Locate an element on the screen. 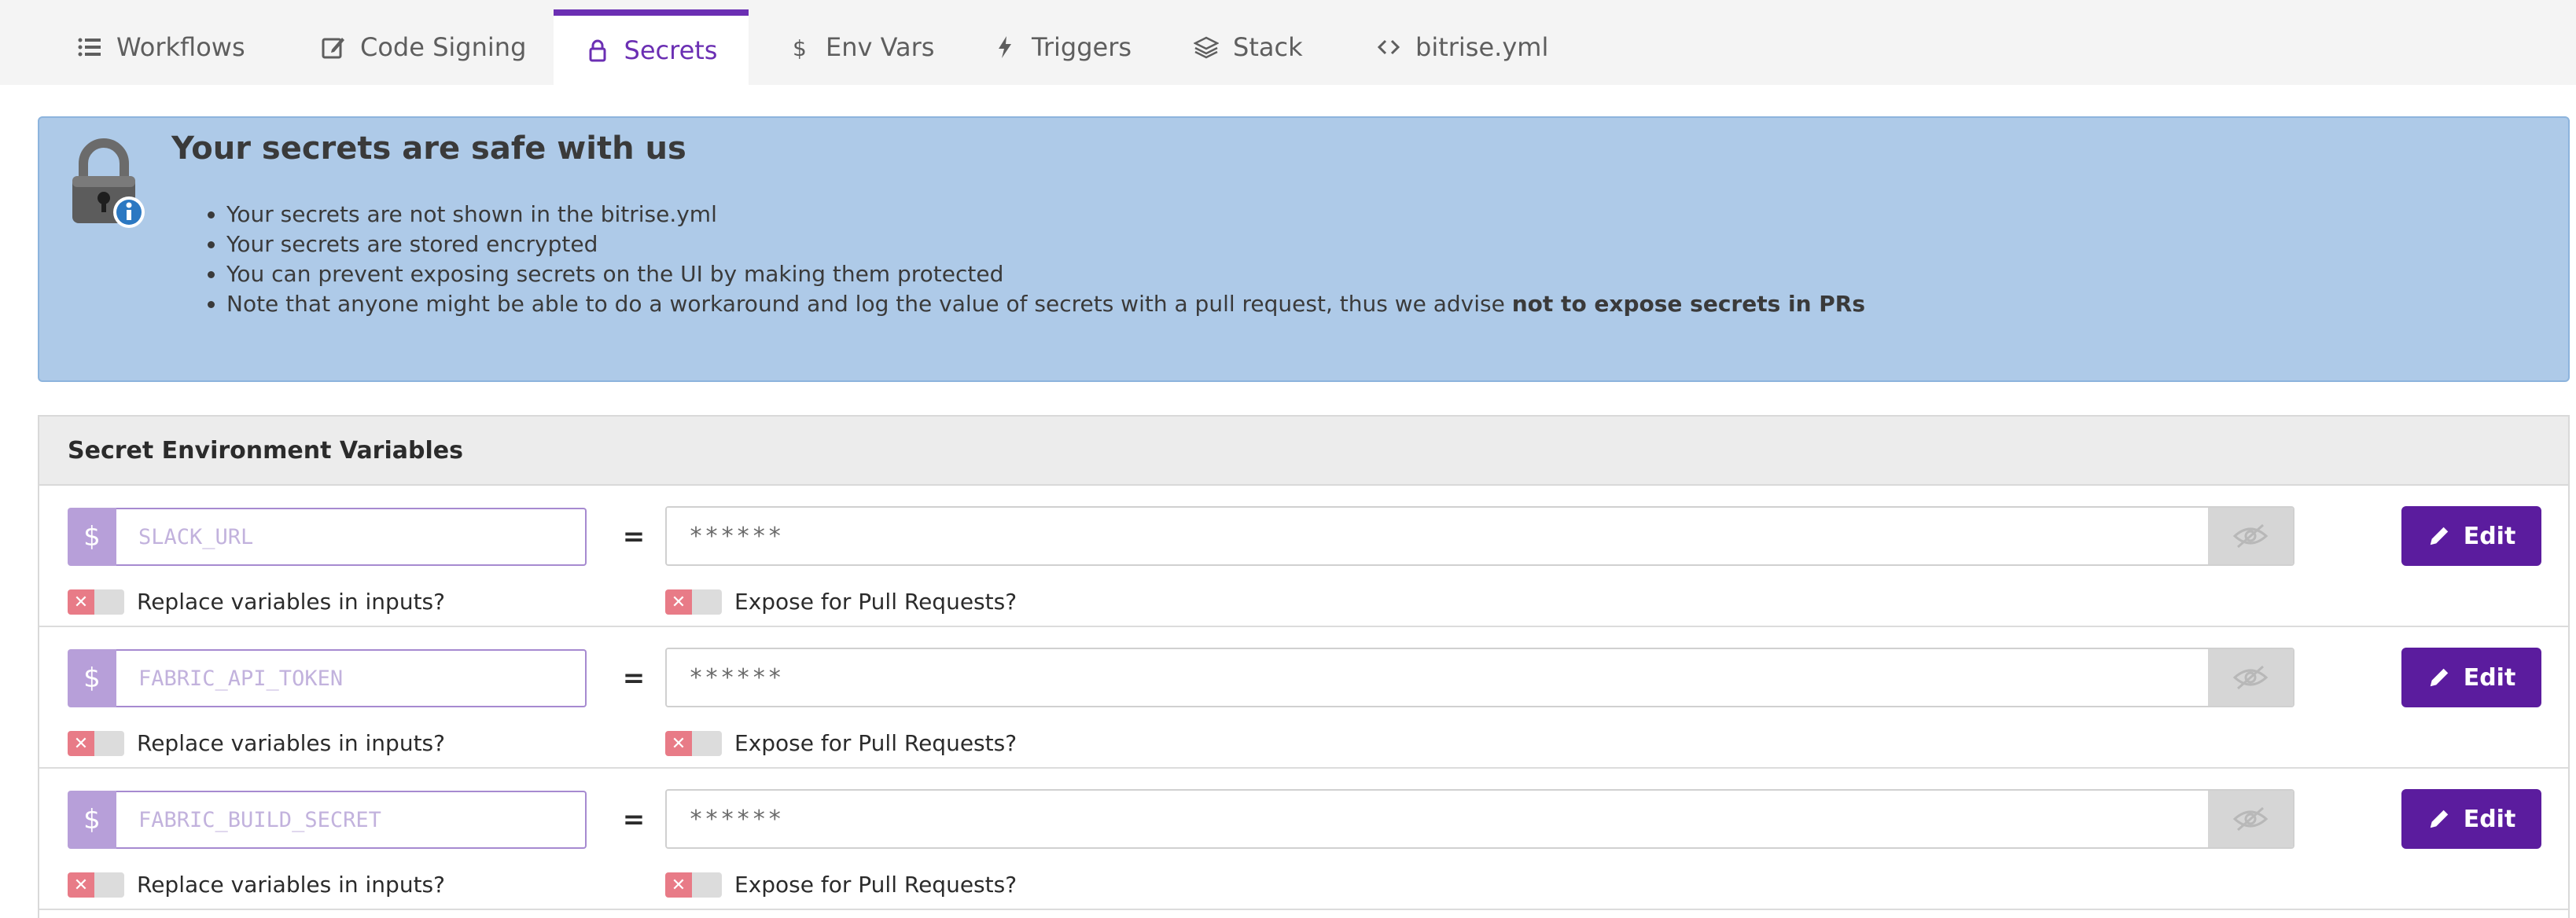 The width and height of the screenshot is (2576, 918). tab-label: Workflows is located at coordinates (180, 47).